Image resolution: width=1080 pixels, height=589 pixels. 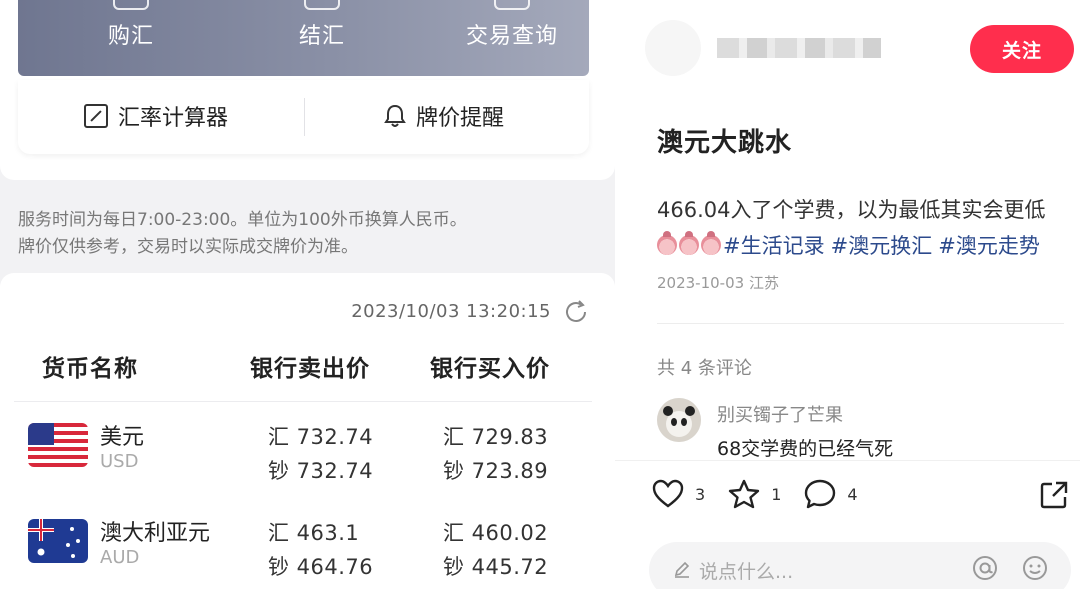 I want to click on heart-icon, so click(x=668, y=493).